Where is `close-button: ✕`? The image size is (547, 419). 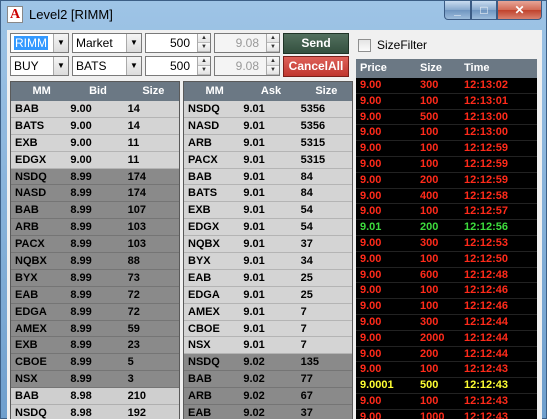
close-button: ✕ is located at coordinates (519, 10).